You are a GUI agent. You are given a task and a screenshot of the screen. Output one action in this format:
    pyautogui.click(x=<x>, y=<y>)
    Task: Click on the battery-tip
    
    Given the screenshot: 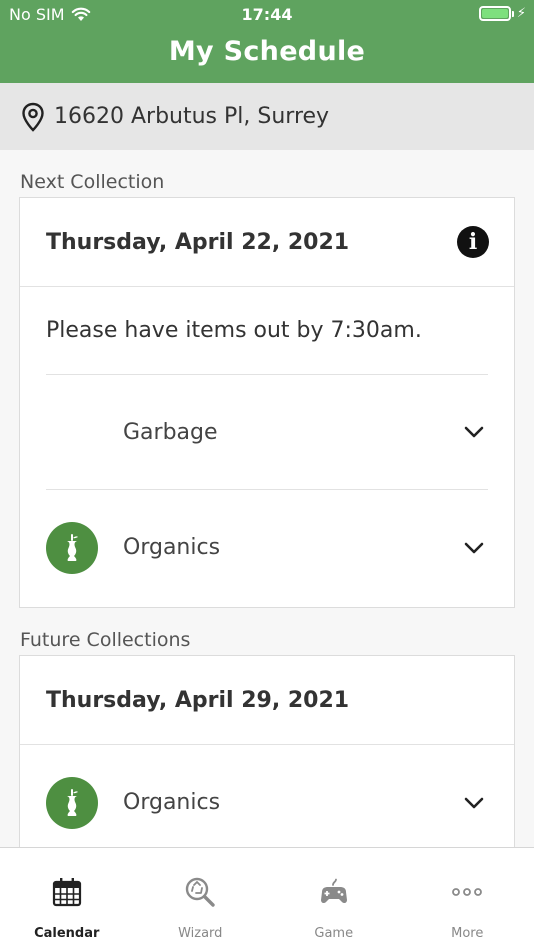 What is the action you would take?
    pyautogui.click(x=512, y=13)
    